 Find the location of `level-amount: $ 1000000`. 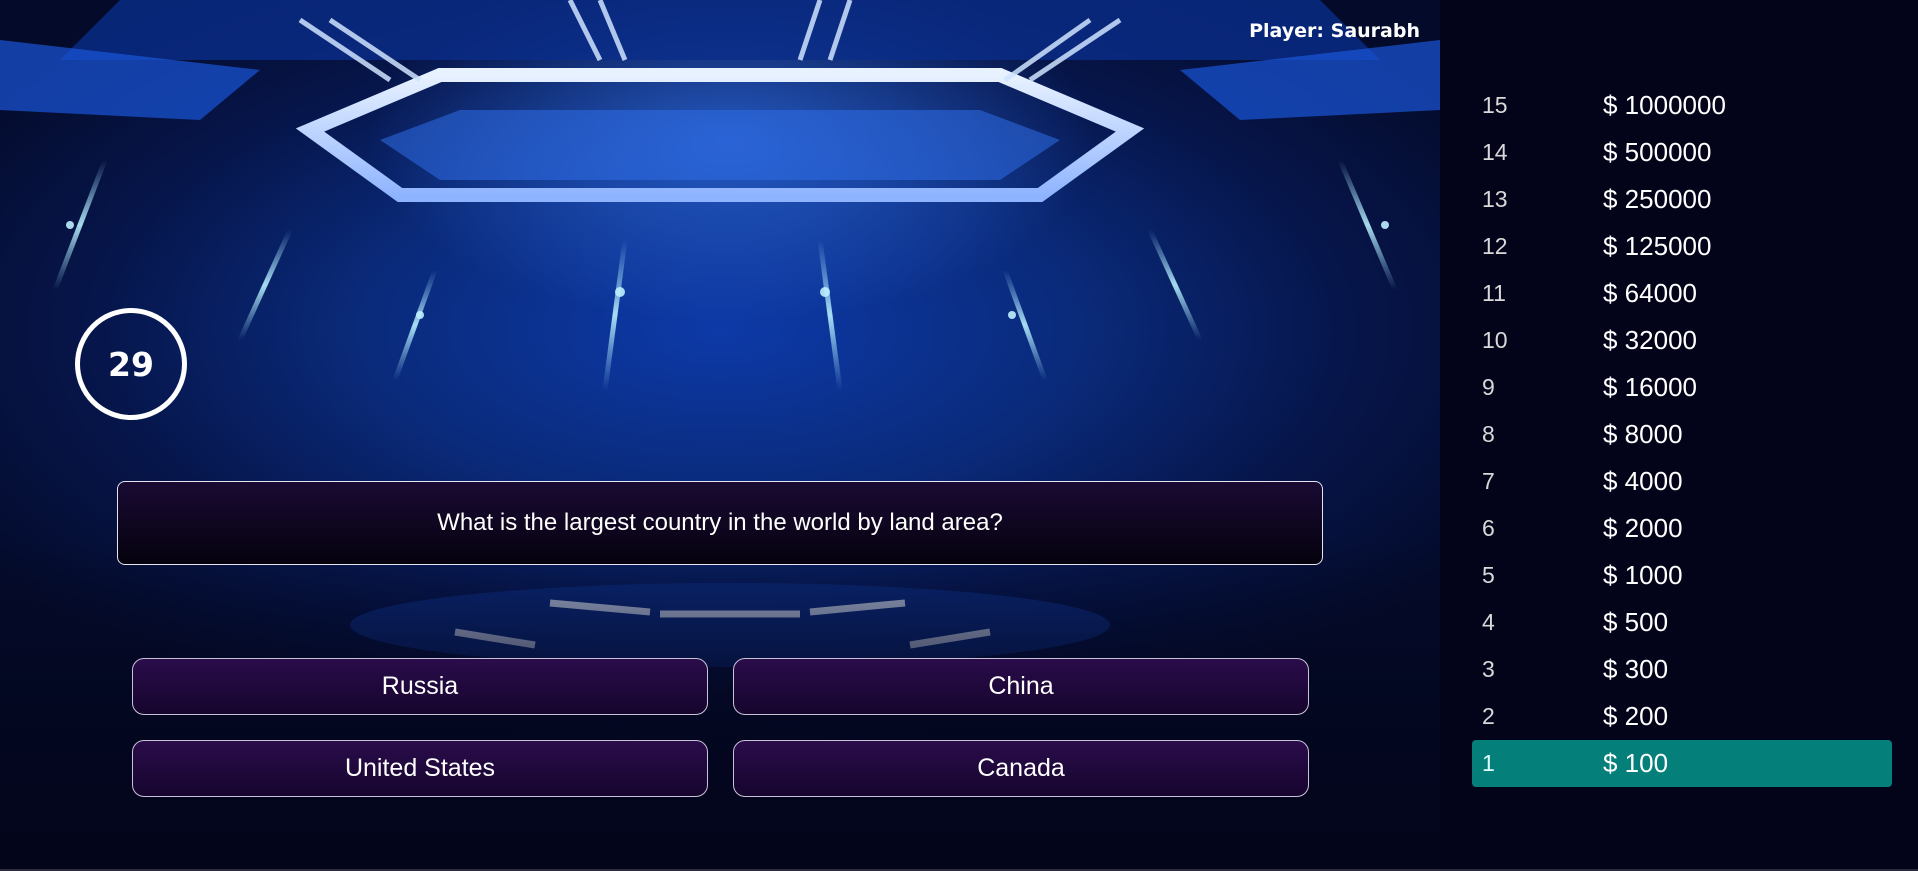

level-amount: $ 1000000 is located at coordinates (1664, 105).